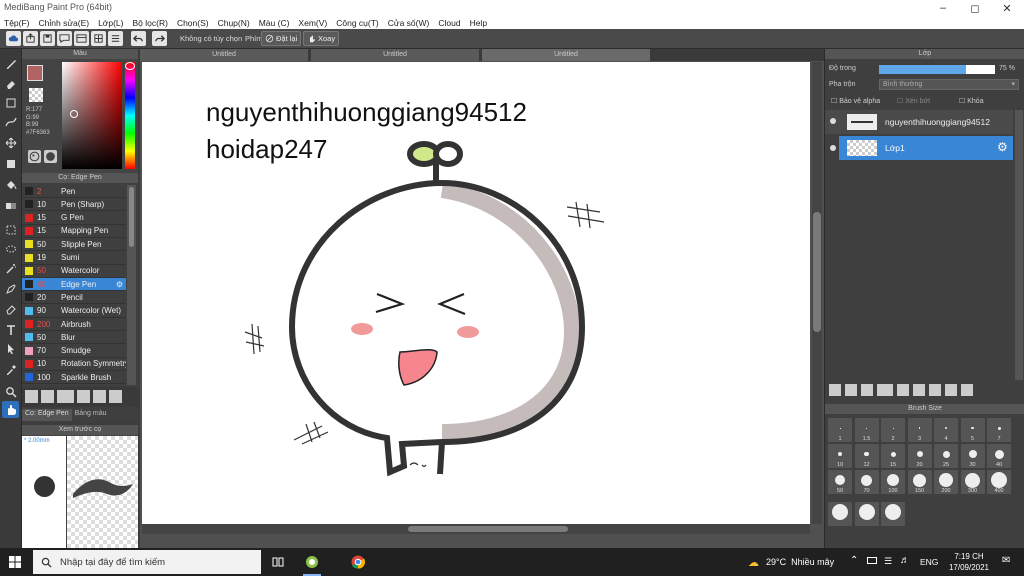 Image resolution: width=1024 pixels, height=576 pixels. What do you see at coordinates (943, 8) in the screenshot?
I see `minimize-button: –` at bounding box center [943, 8].